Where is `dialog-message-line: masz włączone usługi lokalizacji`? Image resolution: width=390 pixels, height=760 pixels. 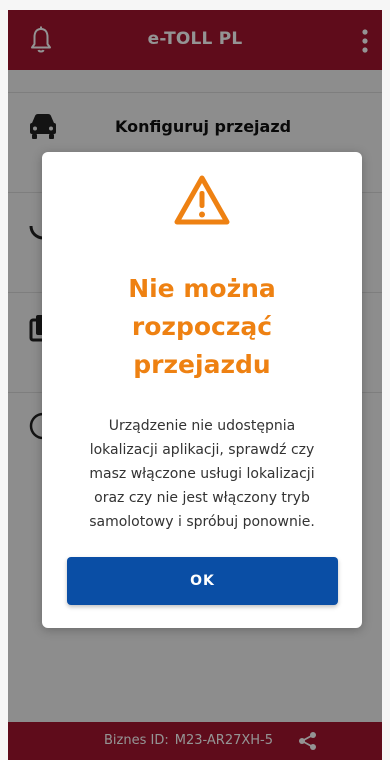
dialog-message-line: masz włączone usługi lokalizacji is located at coordinates (202, 474).